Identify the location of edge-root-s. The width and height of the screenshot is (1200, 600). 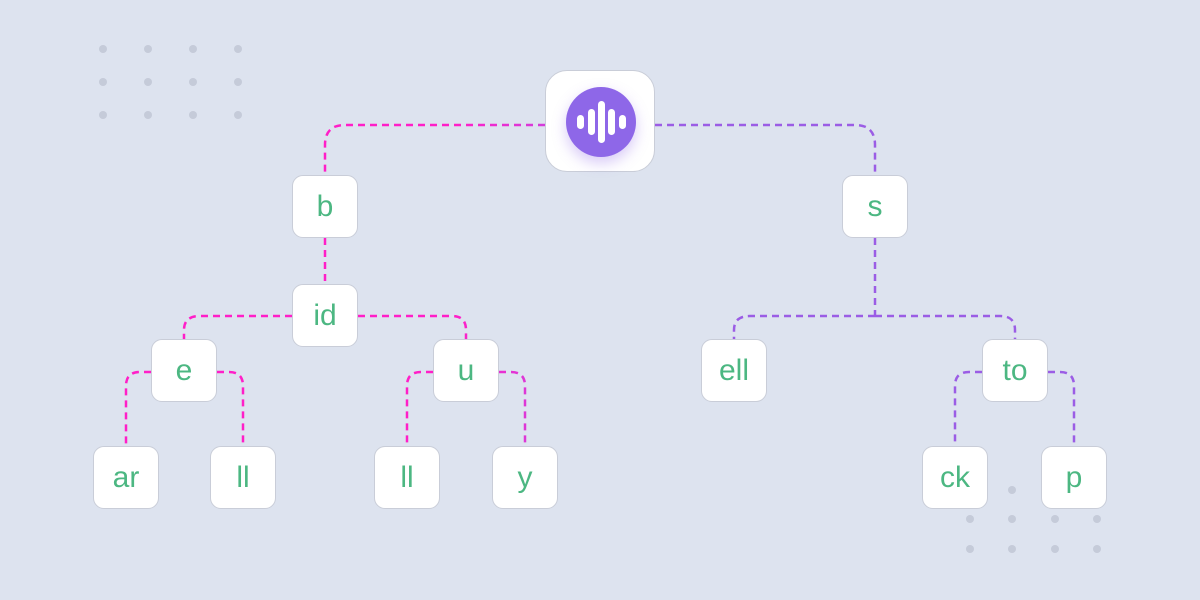
(766, 149).